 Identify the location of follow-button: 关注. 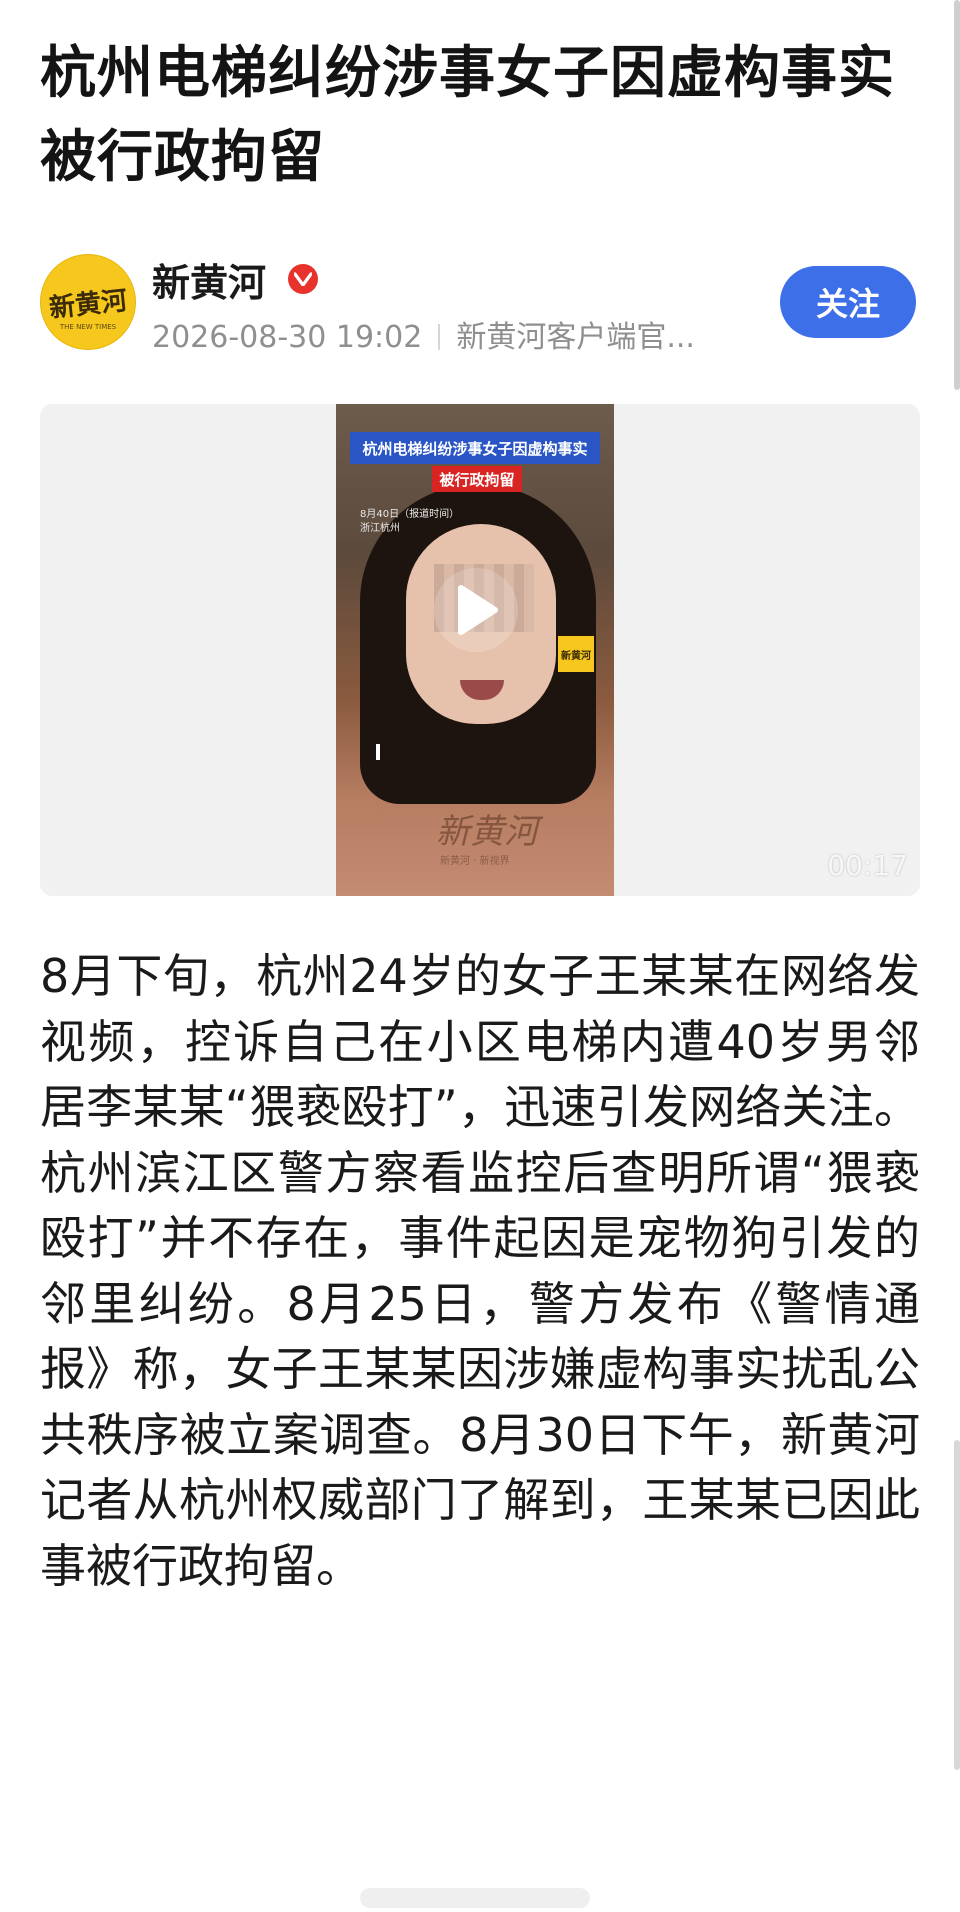
(848, 302).